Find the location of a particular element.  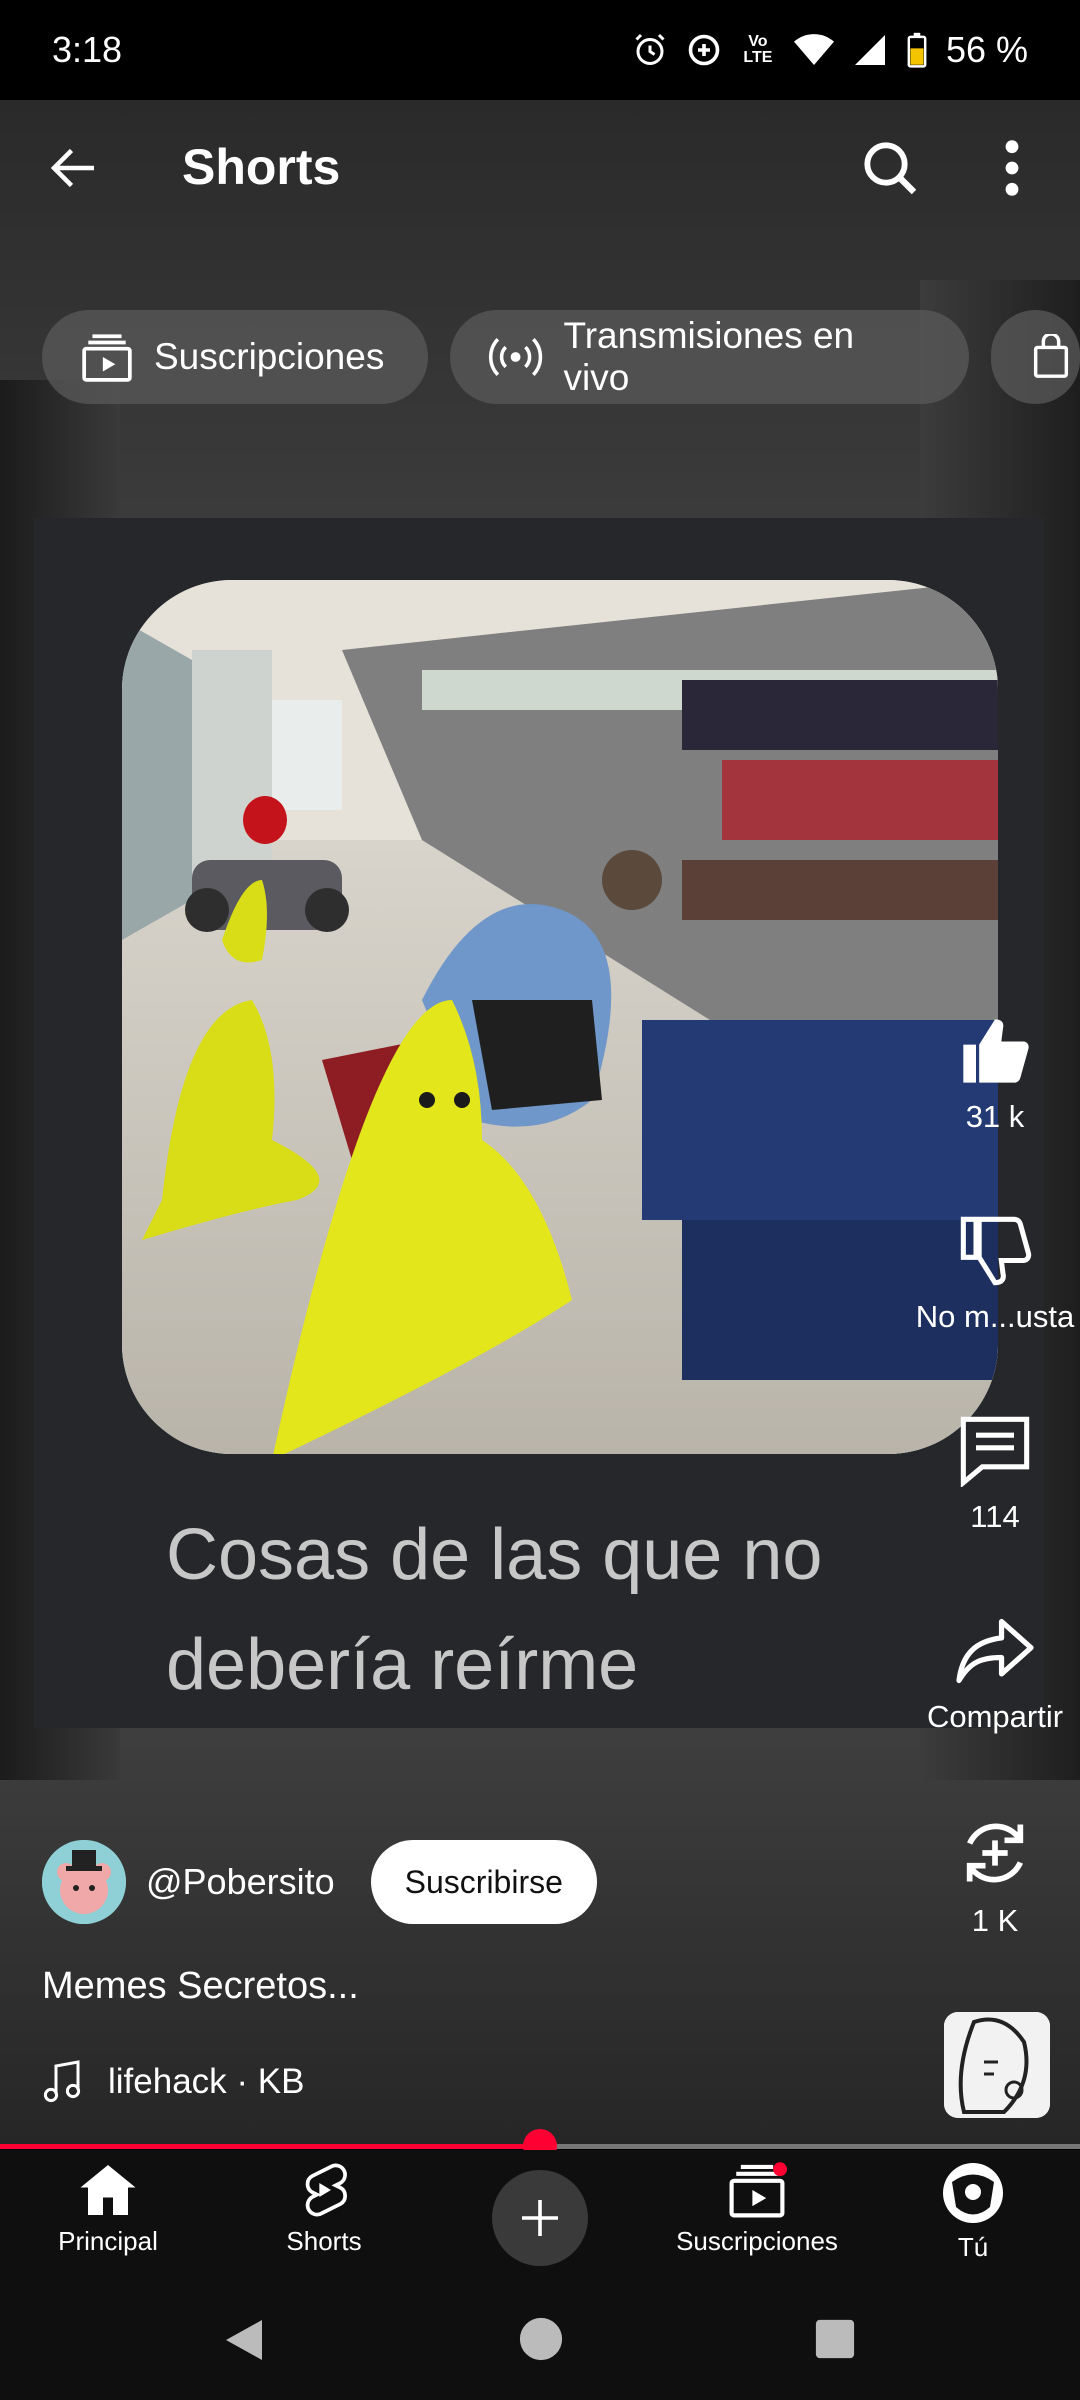

face-illustration-icon is located at coordinates (997, 2065).